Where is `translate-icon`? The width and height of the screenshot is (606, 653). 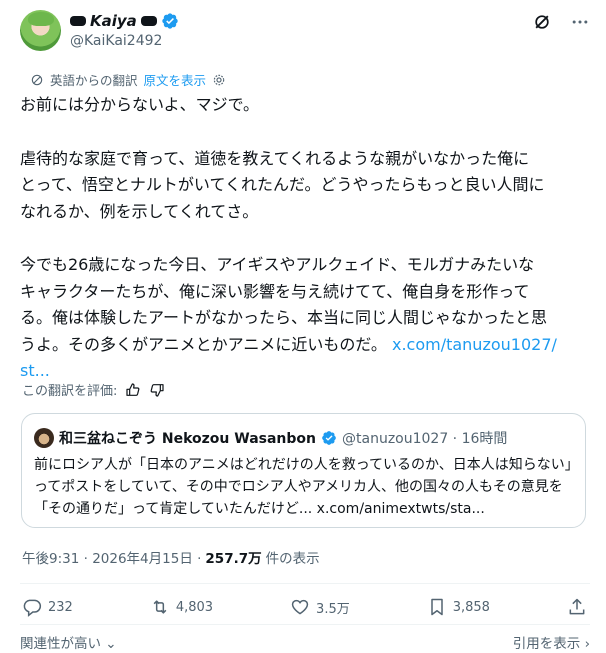
translate-icon is located at coordinates (37, 79).